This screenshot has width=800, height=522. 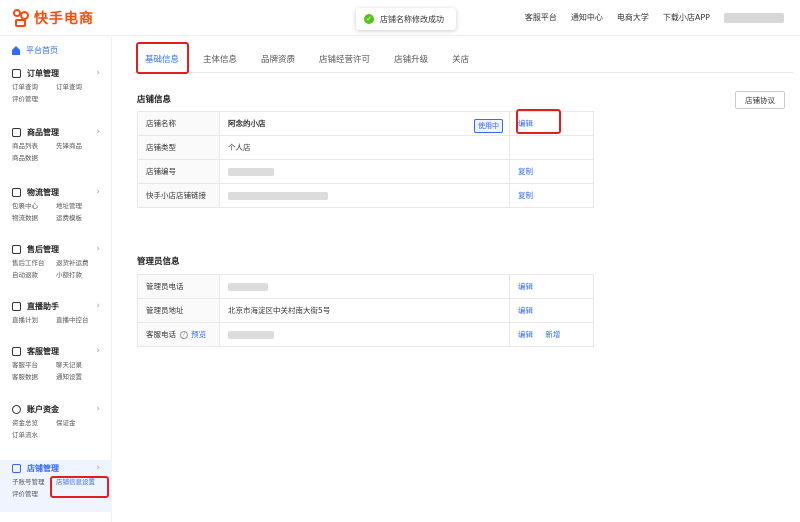 What do you see at coordinates (34, 365) in the screenshot?
I see `sidebar-item-cs-platform: 客服平台` at bounding box center [34, 365].